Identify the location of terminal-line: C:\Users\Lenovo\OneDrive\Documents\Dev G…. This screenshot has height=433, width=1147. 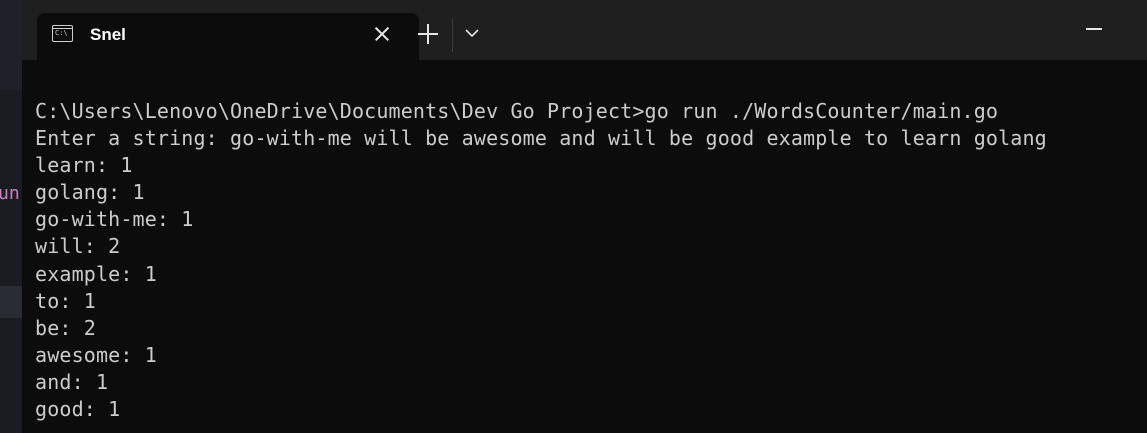
(517, 111).